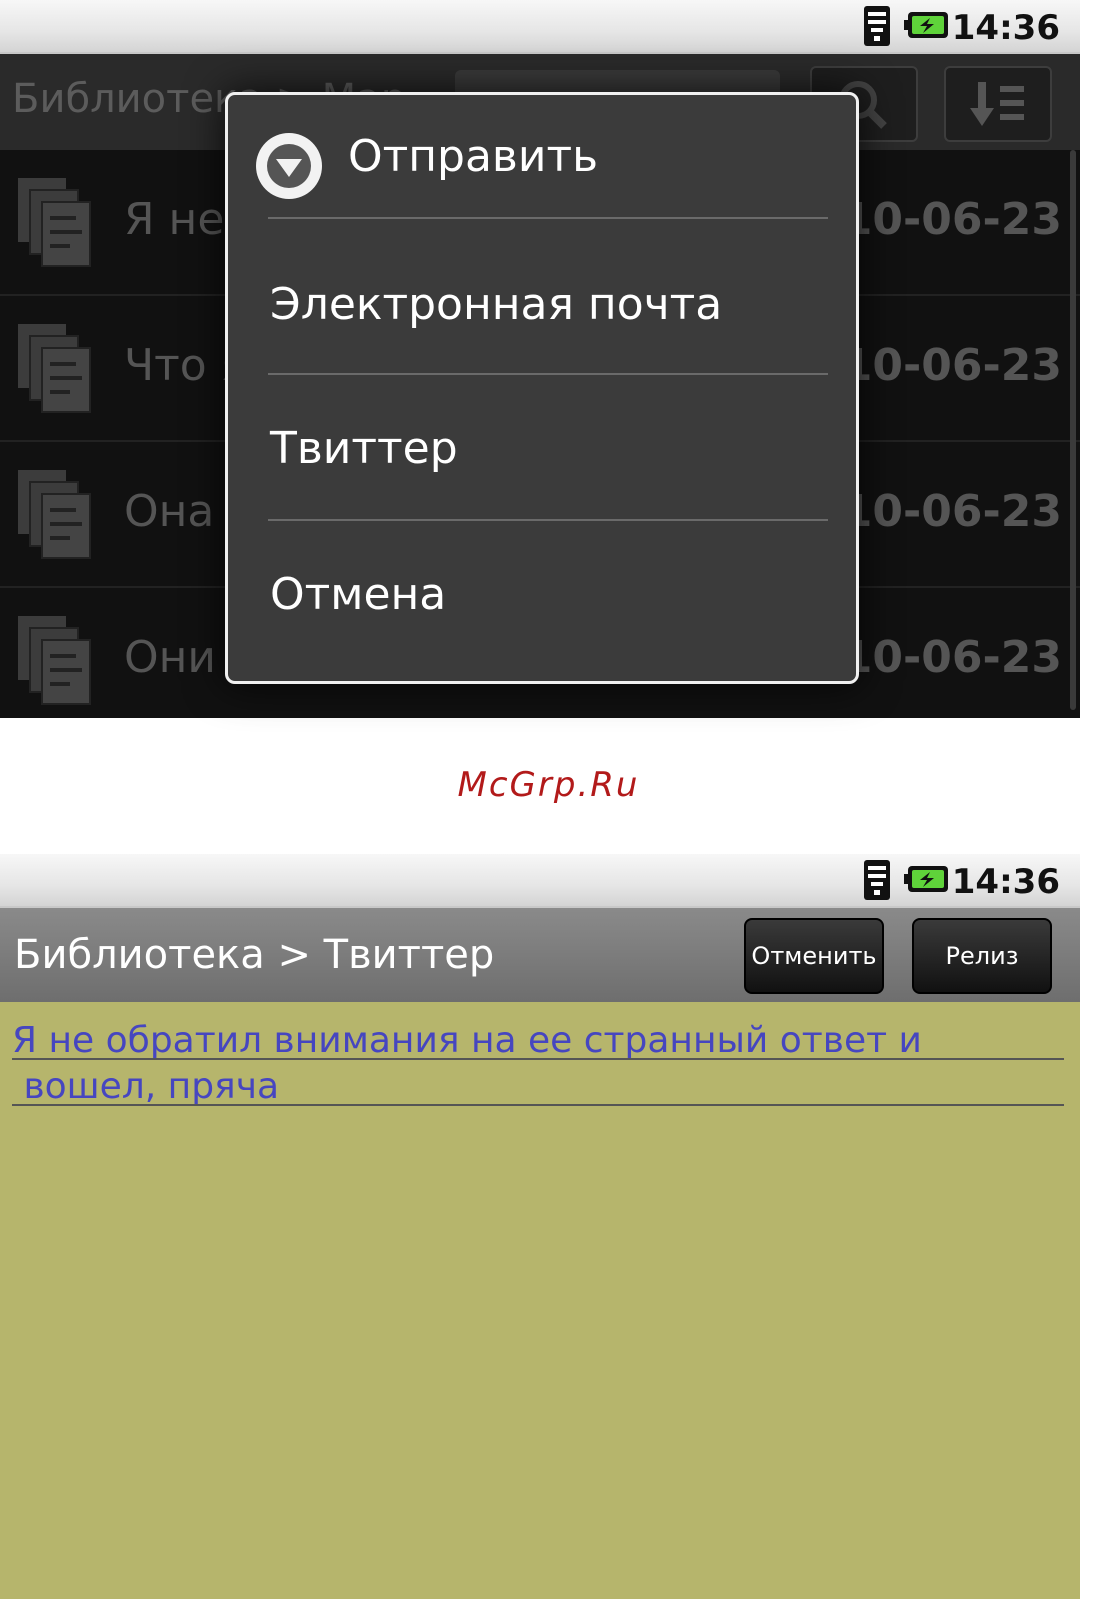 This screenshot has height=1599, width=1097. What do you see at coordinates (1073, 430) in the screenshot?
I see `scrollbar` at bounding box center [1073, 430].